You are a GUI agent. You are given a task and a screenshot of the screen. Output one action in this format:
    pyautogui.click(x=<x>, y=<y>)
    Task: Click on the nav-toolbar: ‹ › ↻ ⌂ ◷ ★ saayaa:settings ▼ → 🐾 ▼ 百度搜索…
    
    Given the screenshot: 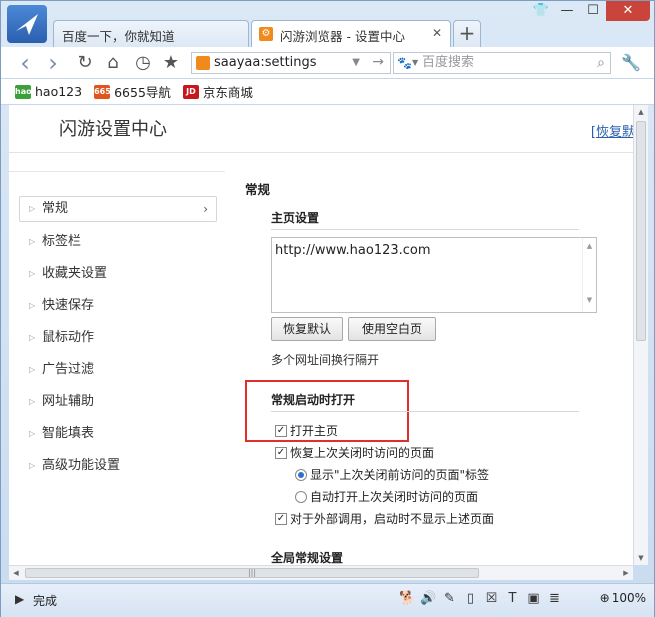 What is the action you would take?
    pyautogui.click(x=327, y=63)
    